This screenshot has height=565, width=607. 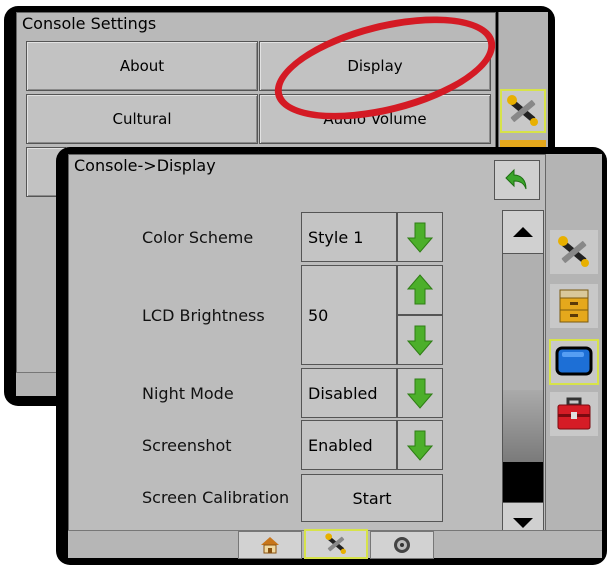 I want to click on lcd-brightness-decrease-button, so click(x=420, y=340).